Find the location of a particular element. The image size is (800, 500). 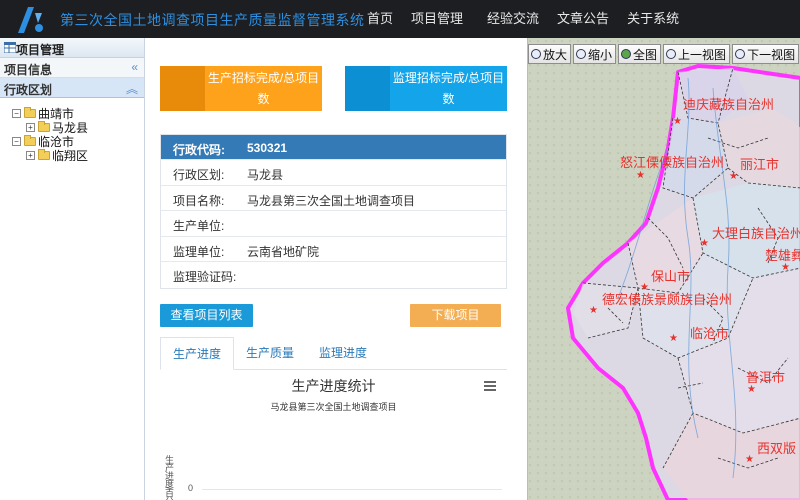

supervision-bid-stat: 监理招标完成/总项目数 is located at coordinates (426, 88).